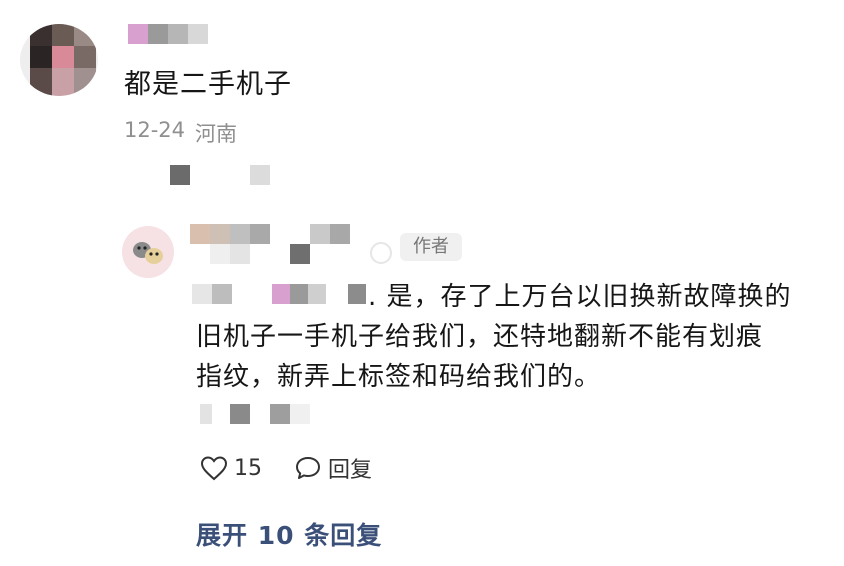 The image size is (844, 566). I want to click on comment-meta: 12-24 河南, so click(180, 133).